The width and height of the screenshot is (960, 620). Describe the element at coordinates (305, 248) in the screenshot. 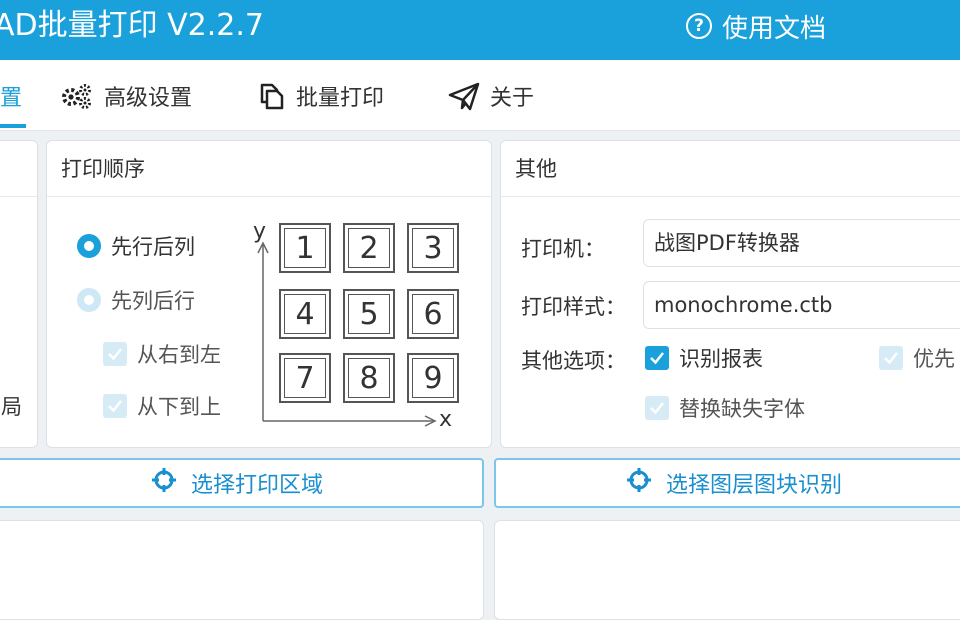

I see `order-cell: 1` at that location.